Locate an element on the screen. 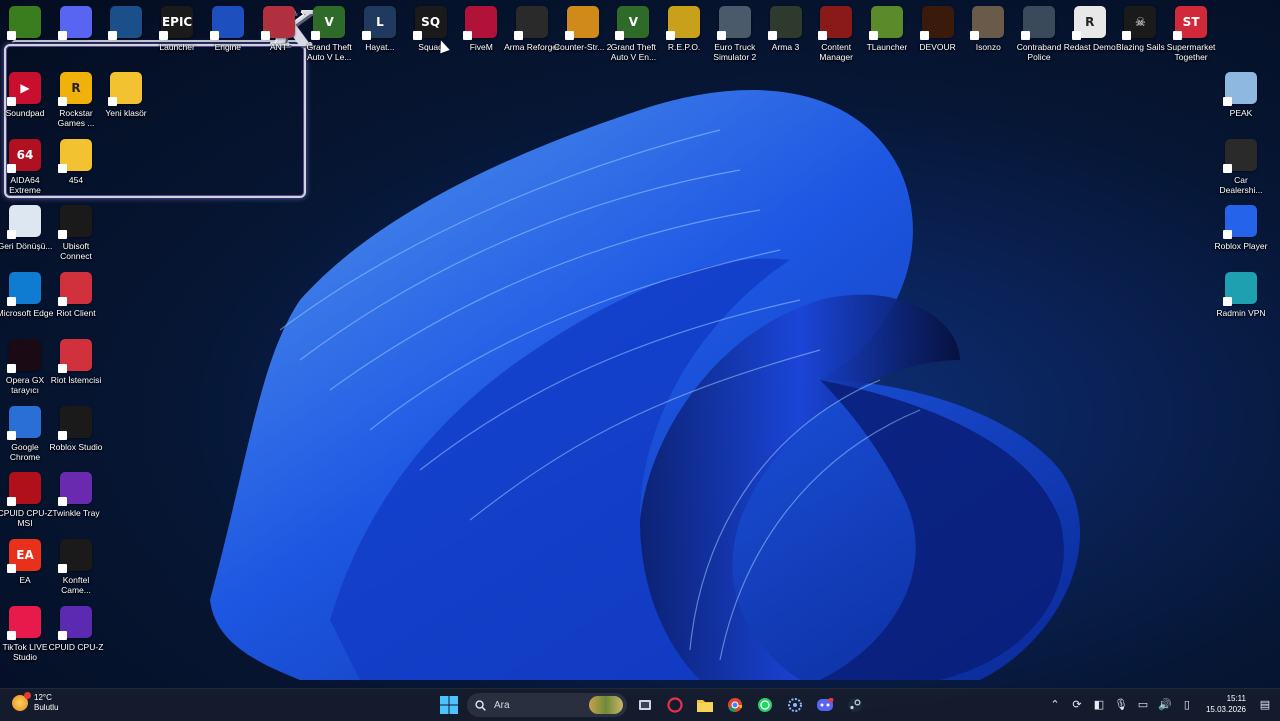 Image resolution: width=1280 pixels, height=721 pixels. desktop-icon-chrome: Google Chrome is located at coordinates (25, 433).